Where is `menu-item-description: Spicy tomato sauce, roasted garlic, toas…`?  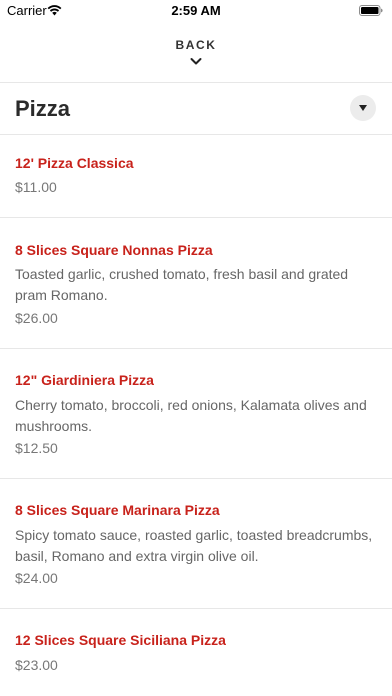
menu-item-description: Spicy tomato sauce, roasted garlic, toas… is located at coordinates (194, 545).